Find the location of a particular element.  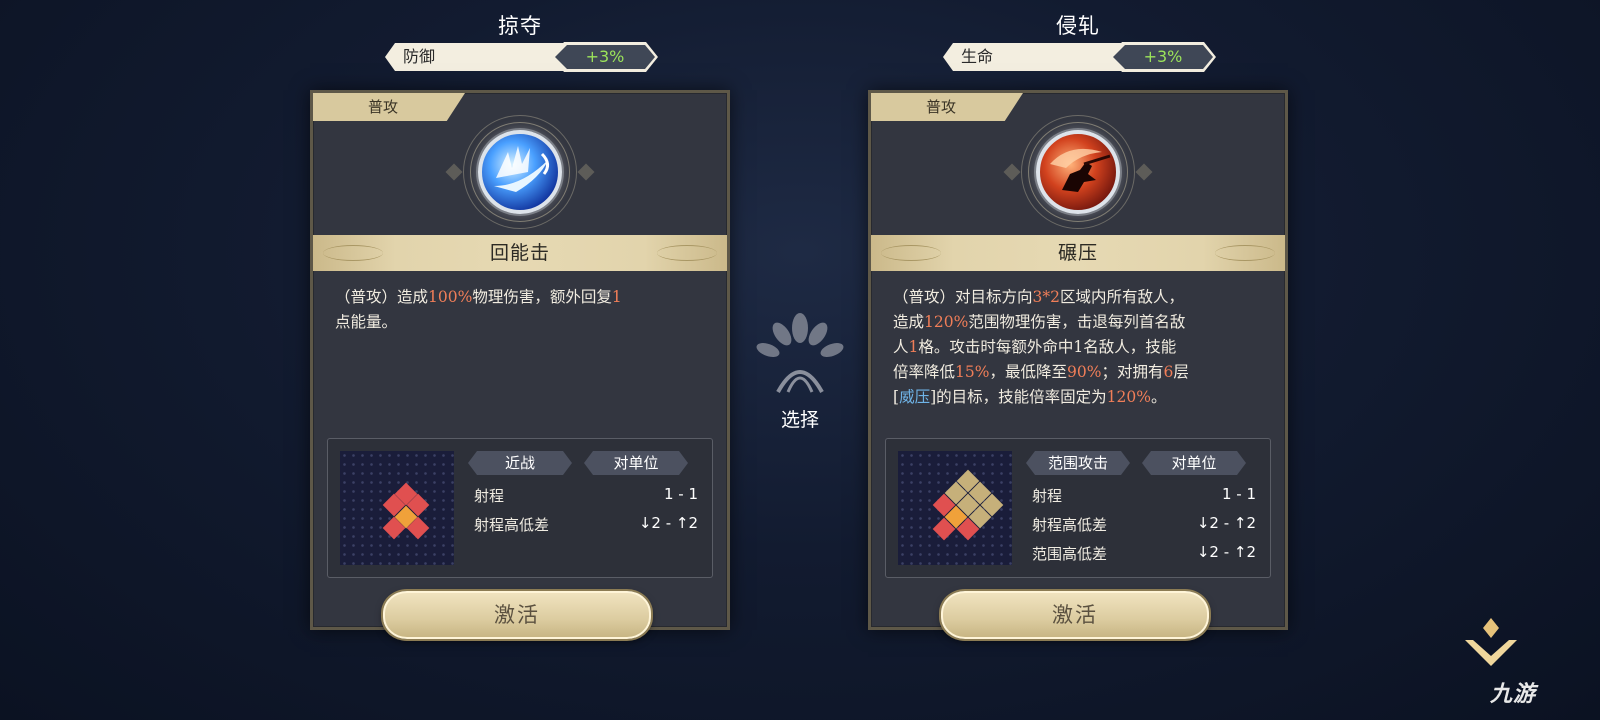

skill-description: （普攻）造成100%物理伤害，额外回复1 点能量。 is located at coordinates (520, 310).